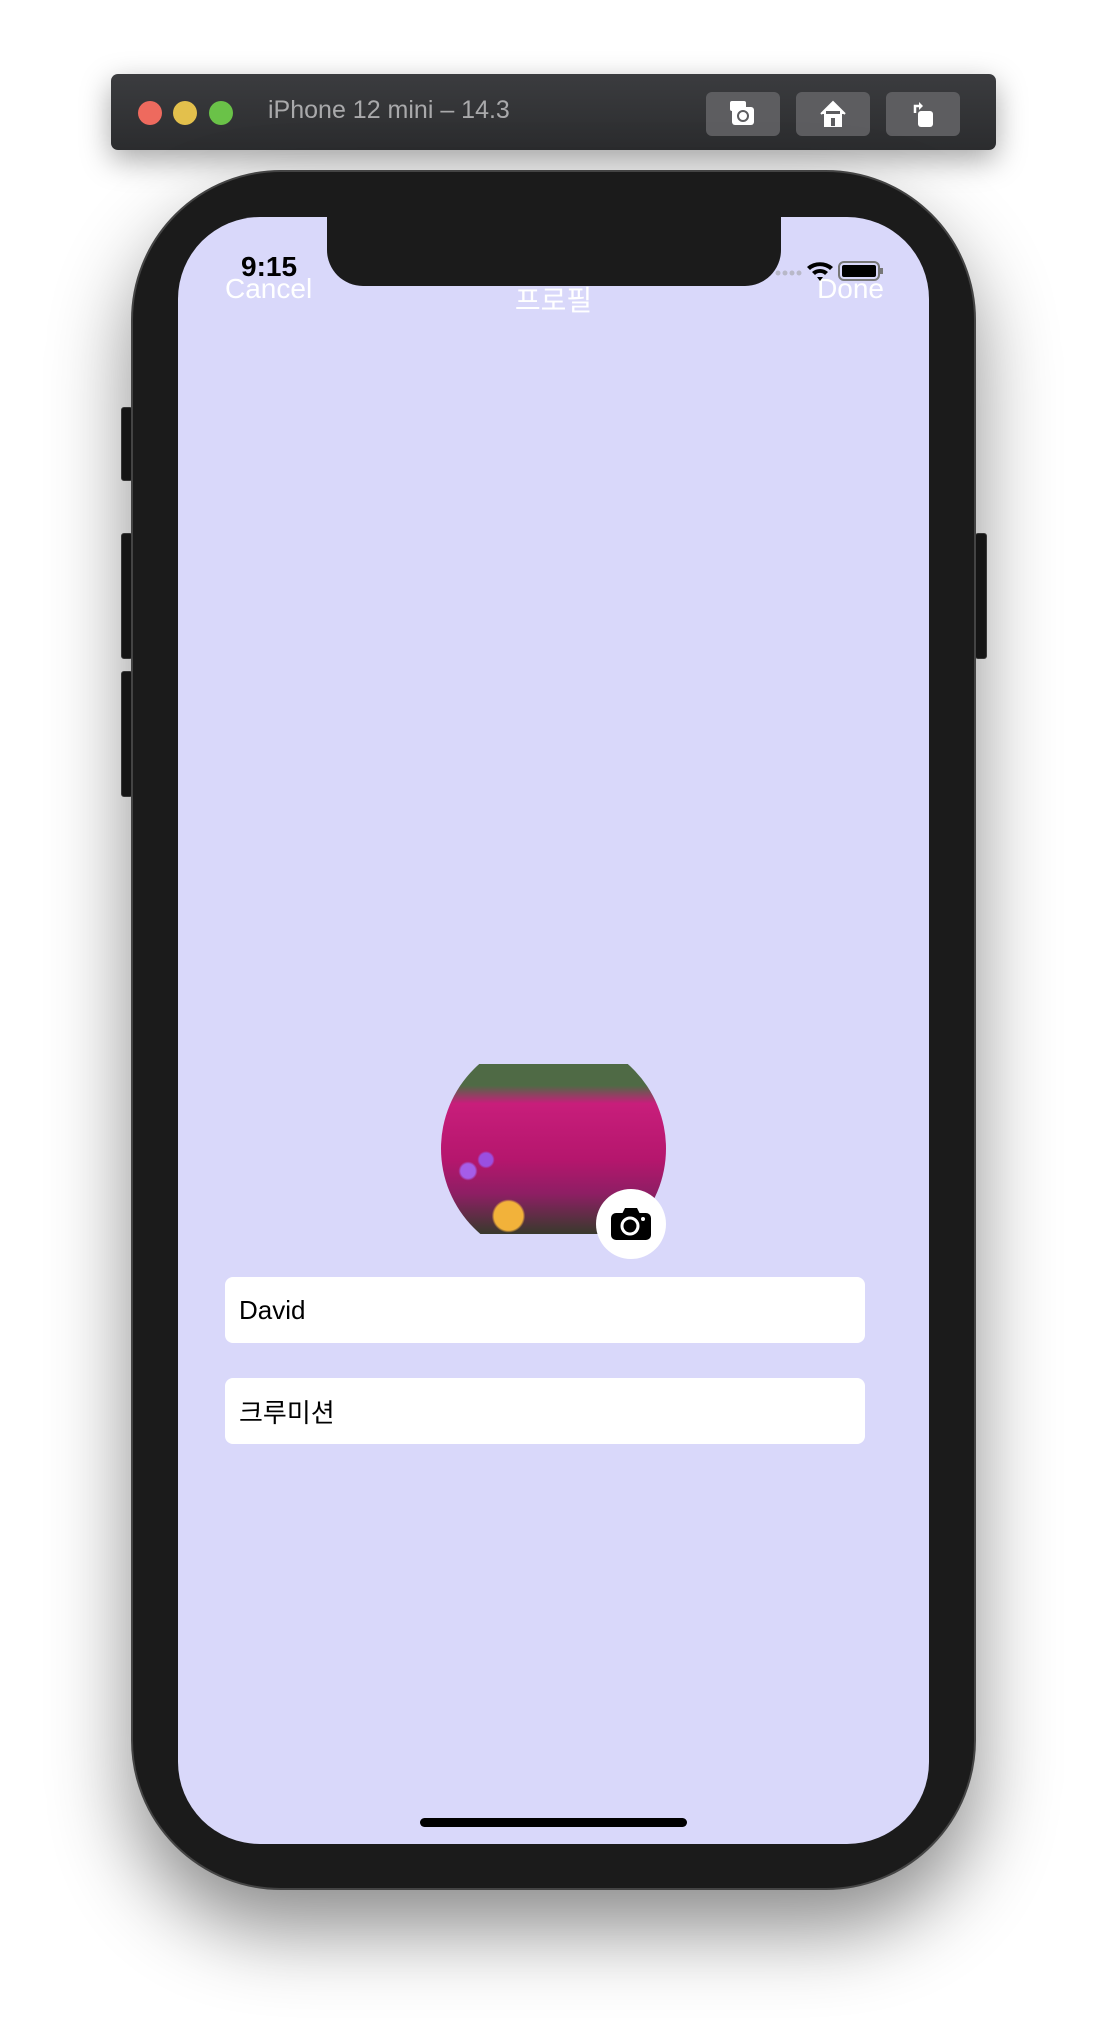  I want to click on window-title: iPhone 12 mini – 14.3, so click(389, 110).